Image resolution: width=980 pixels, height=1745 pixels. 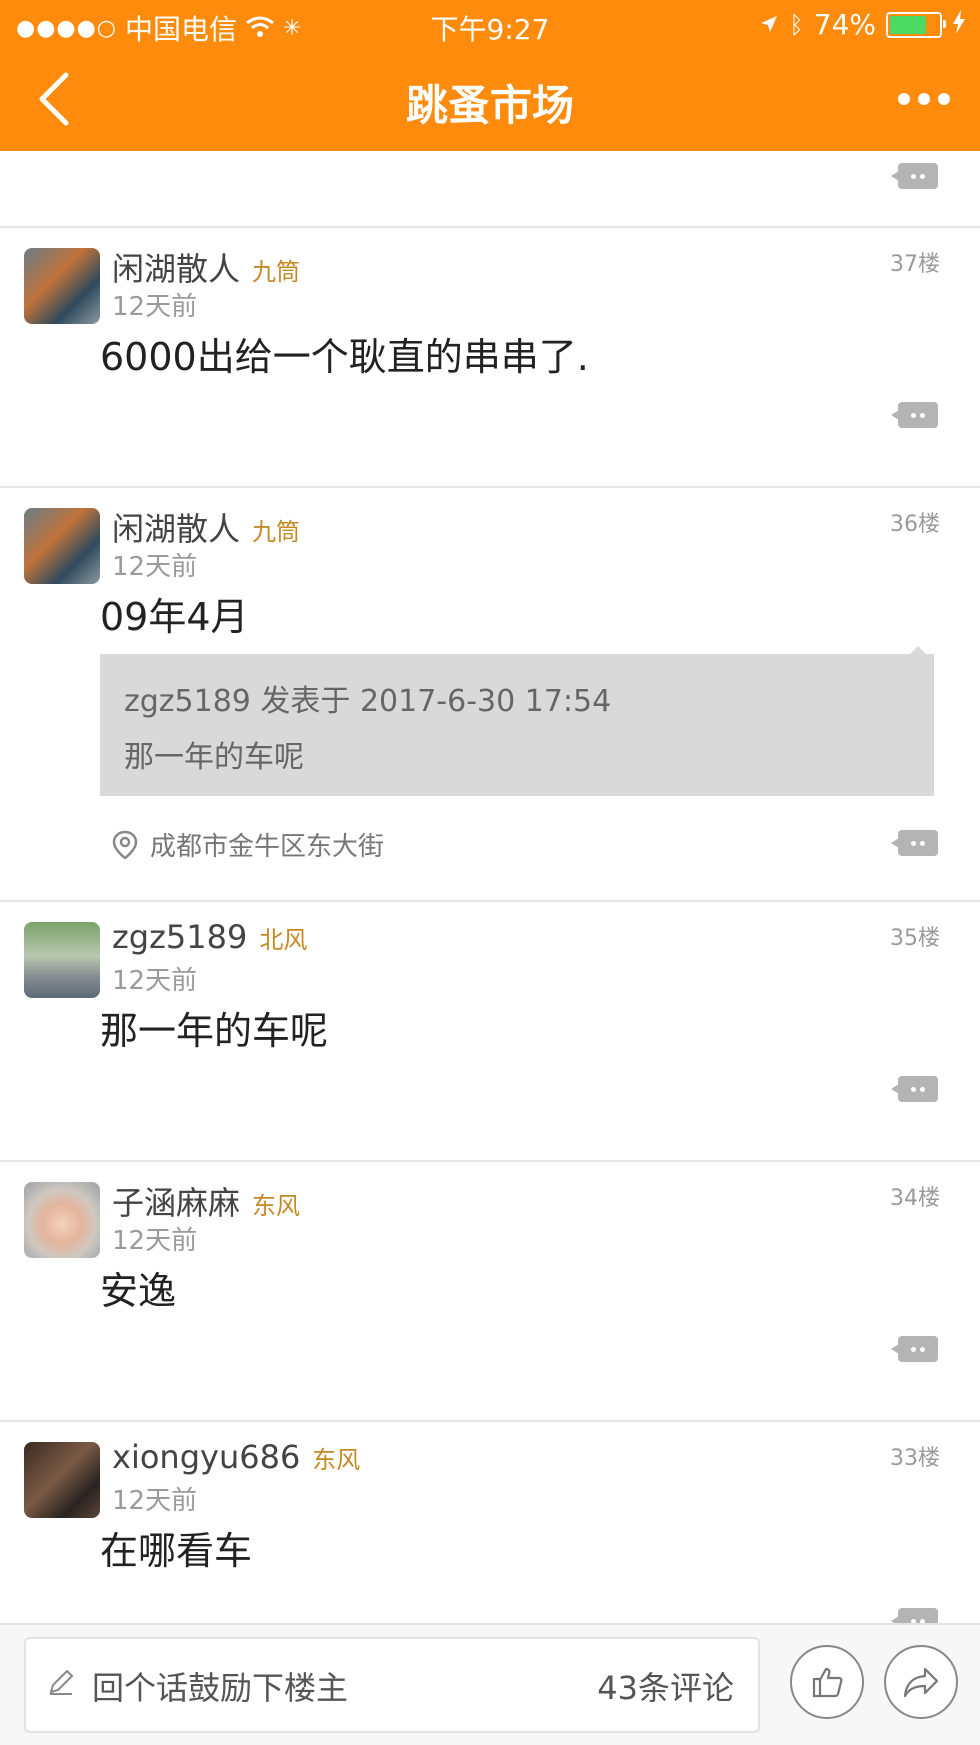 I want to click on quoted-reply: zgz5189 发表于 2017-6-30 17:54 那一年的车呢, so click(x=517, y=721).